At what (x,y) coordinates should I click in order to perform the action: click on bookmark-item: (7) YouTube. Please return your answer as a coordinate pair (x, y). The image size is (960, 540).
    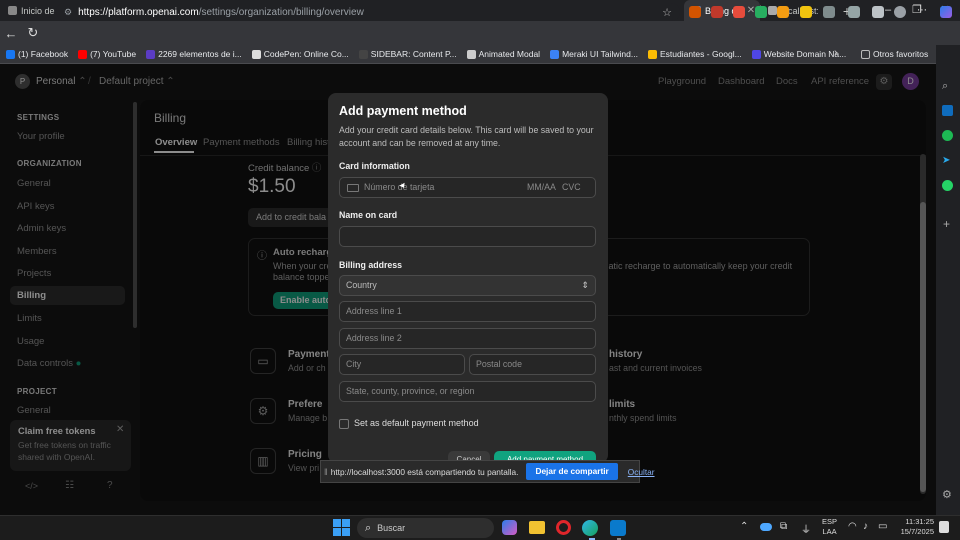
    Looking at the image, I should click on (107, 54).